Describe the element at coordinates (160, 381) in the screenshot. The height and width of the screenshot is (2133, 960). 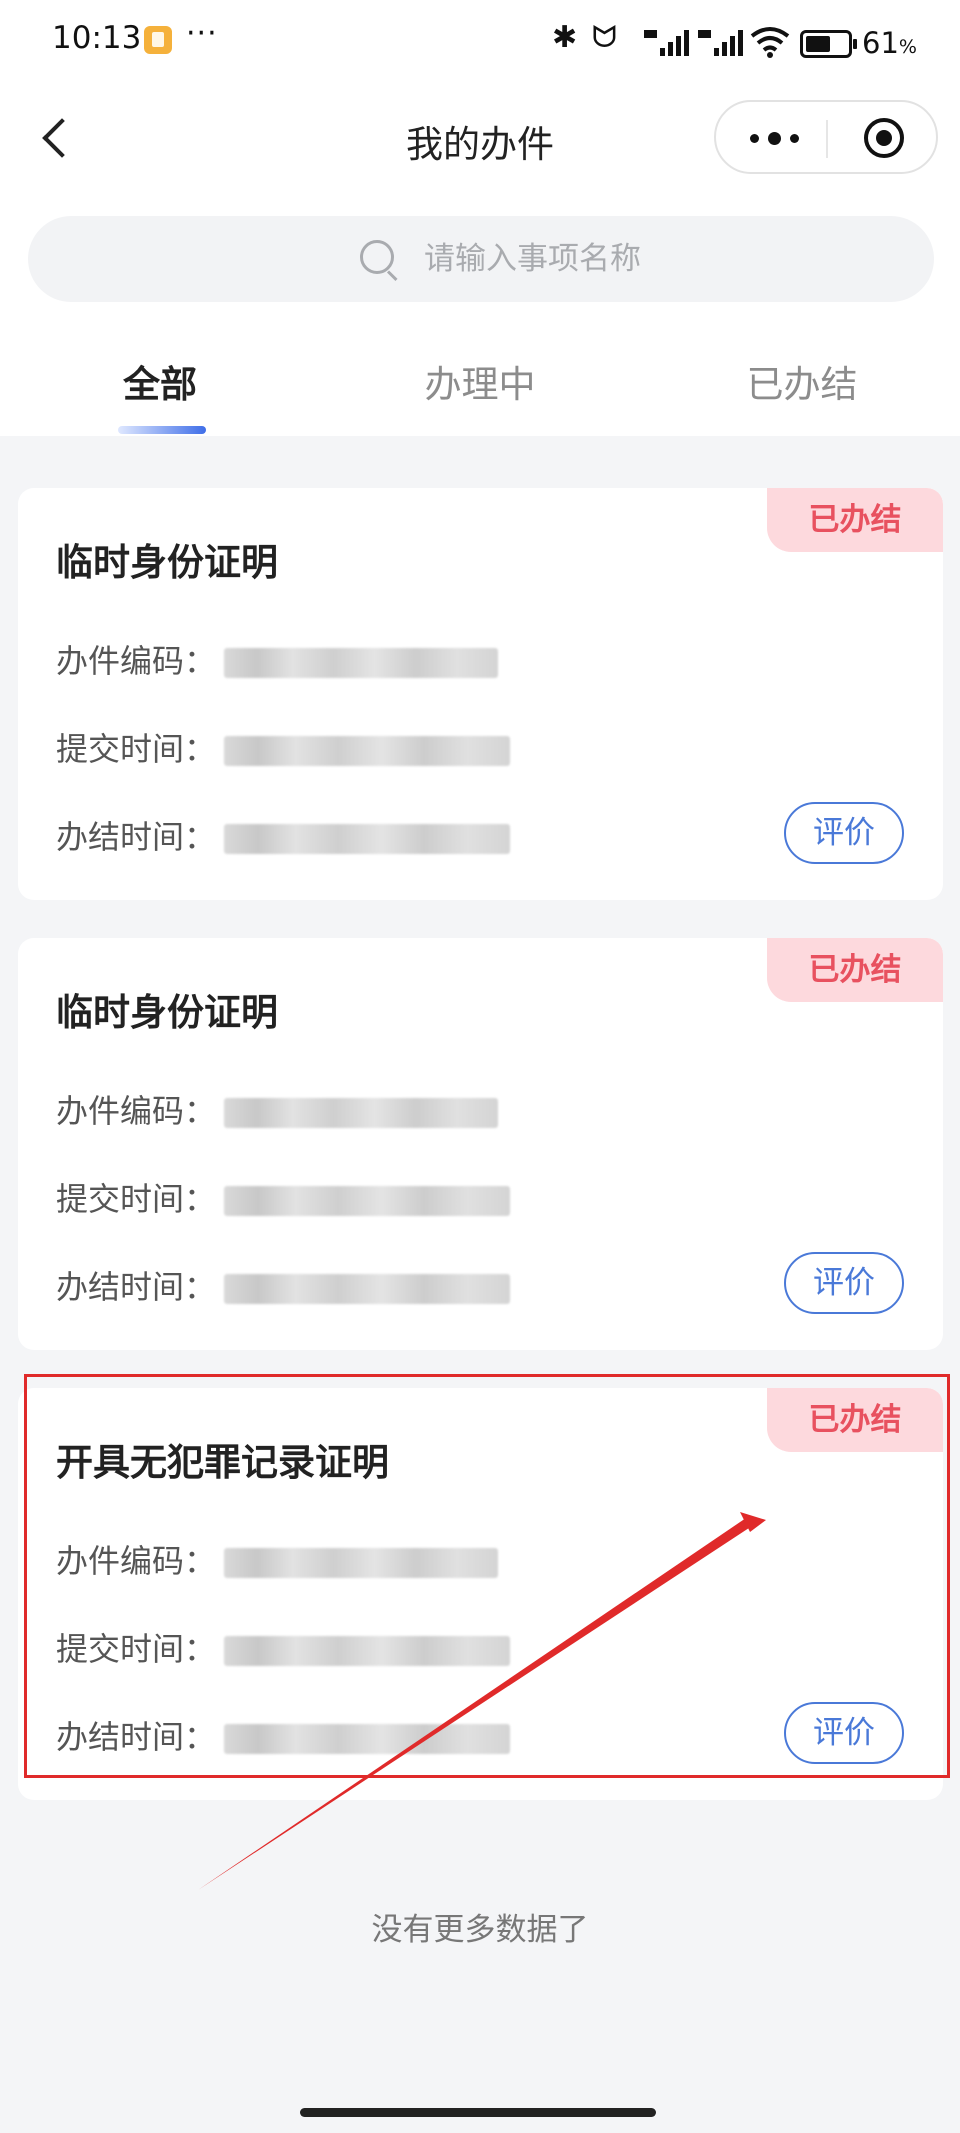
I see `tab-all: 全部` at that location.